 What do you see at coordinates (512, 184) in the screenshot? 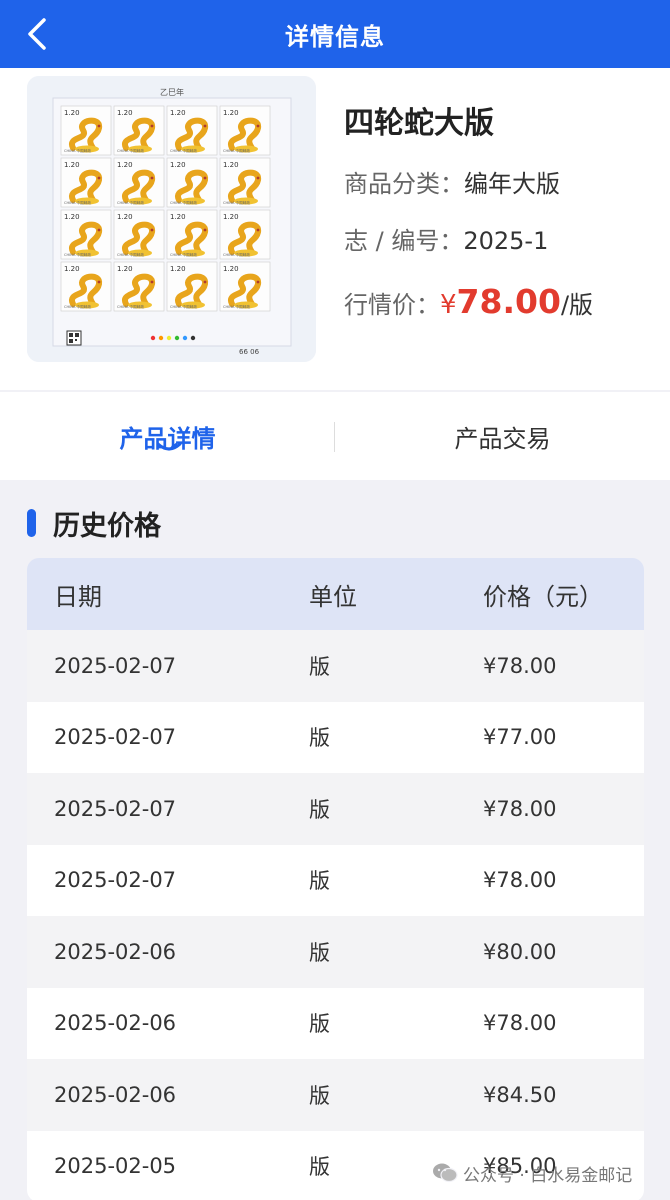
I see `category-value: 编年大版` at bounding box center [512, 184].